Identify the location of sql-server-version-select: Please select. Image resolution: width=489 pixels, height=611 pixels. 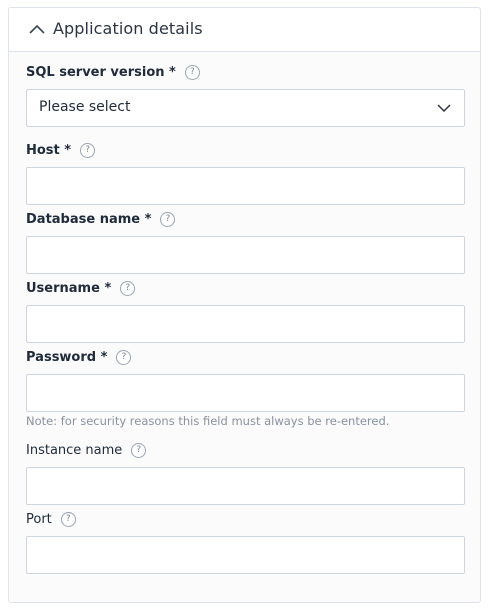
(245, 108).